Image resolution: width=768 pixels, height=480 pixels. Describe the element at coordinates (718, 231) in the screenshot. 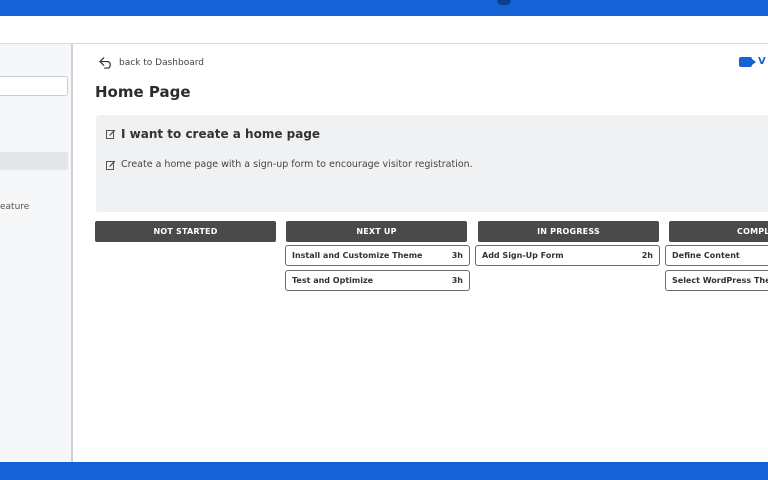

I see `column-header-complete: COMPL` at that location.